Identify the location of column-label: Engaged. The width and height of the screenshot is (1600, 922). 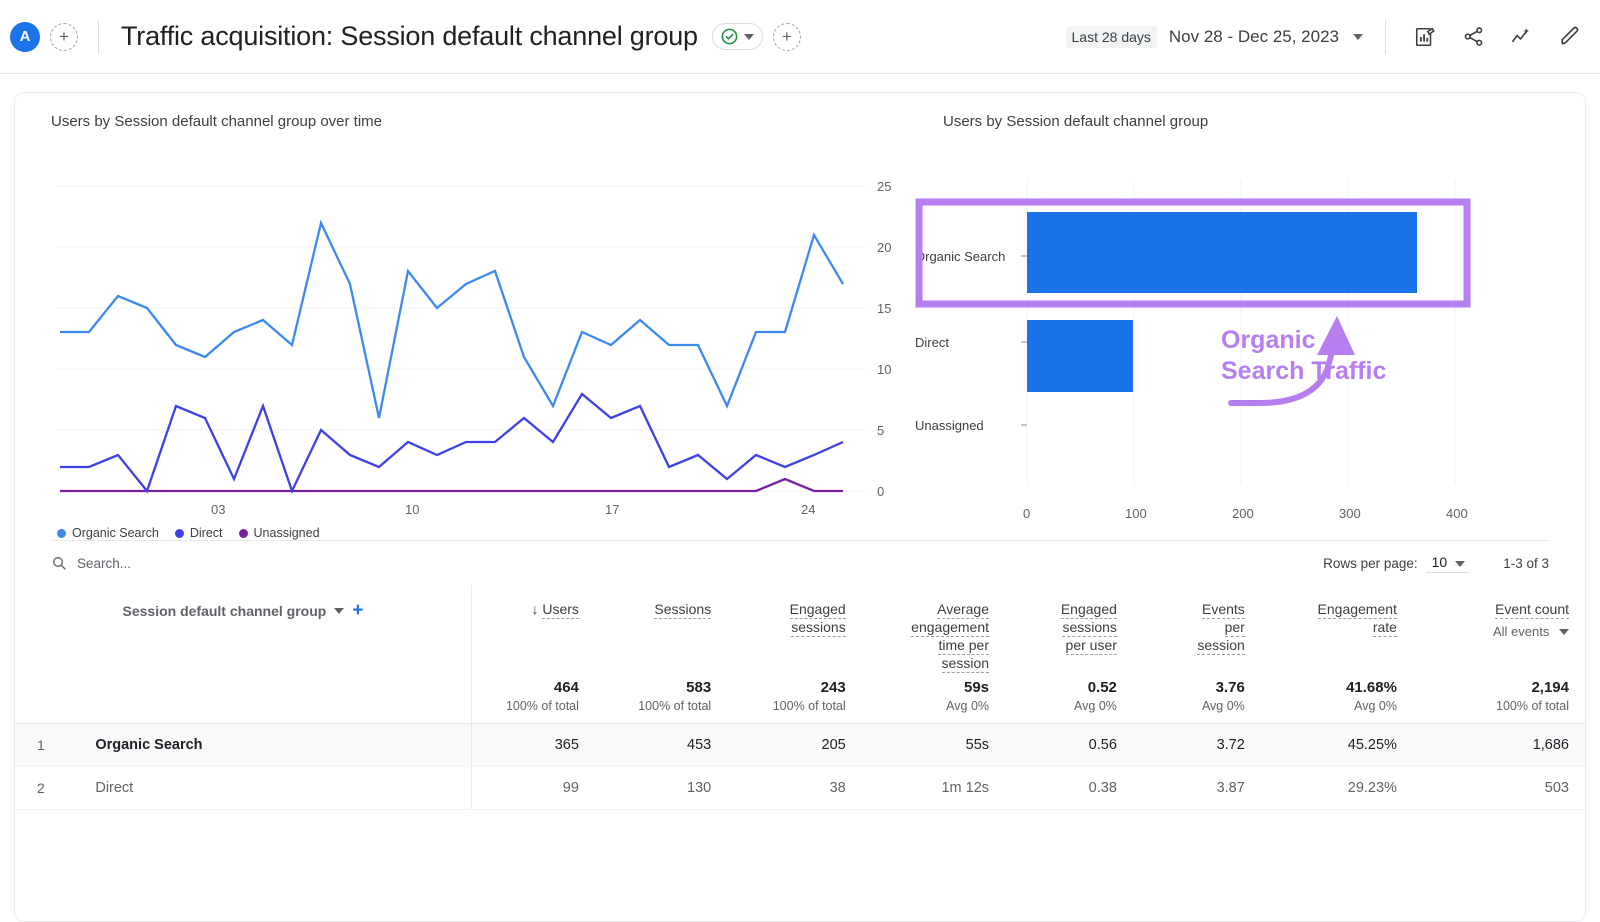
(817, 610).